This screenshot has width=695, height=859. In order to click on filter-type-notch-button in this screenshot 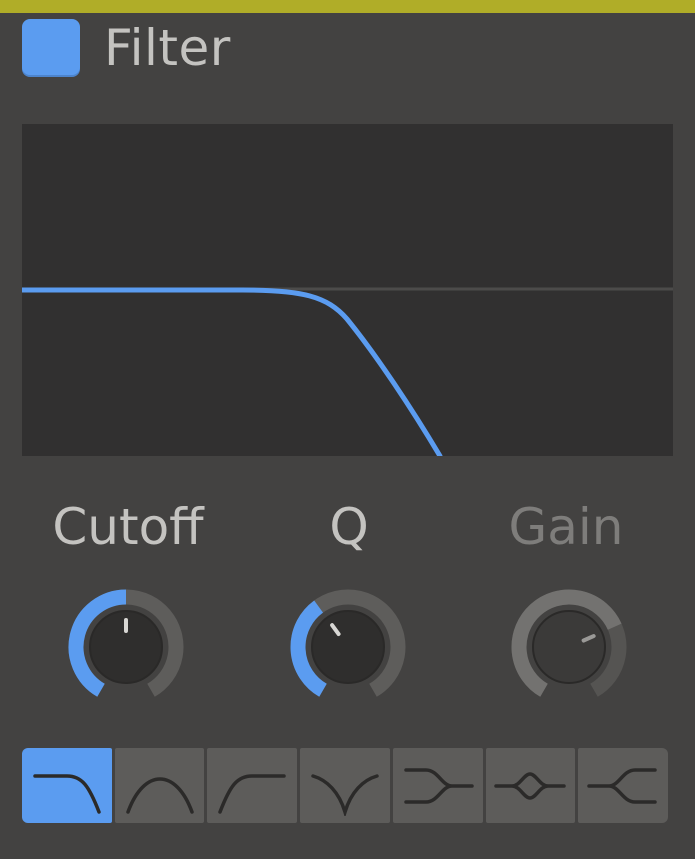, I will do `click(345, 785)`.